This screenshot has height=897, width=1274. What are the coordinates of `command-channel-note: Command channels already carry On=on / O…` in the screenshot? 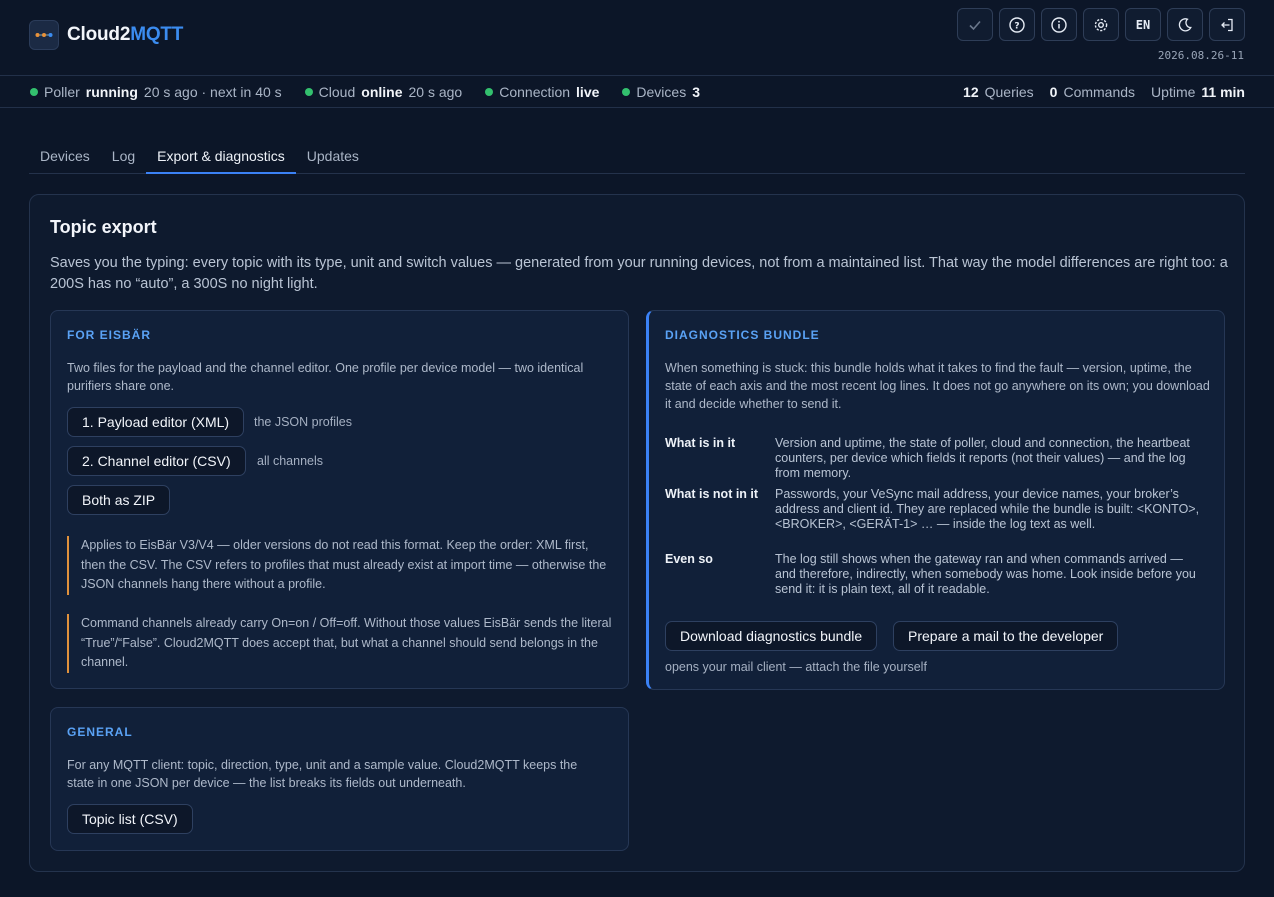 It's located at (339, 643).